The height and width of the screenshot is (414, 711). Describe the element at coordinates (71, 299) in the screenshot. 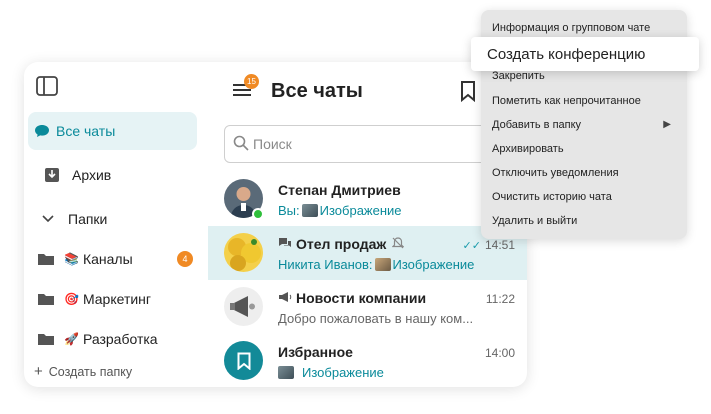

I see `target-emoji: 🎯` at that location.